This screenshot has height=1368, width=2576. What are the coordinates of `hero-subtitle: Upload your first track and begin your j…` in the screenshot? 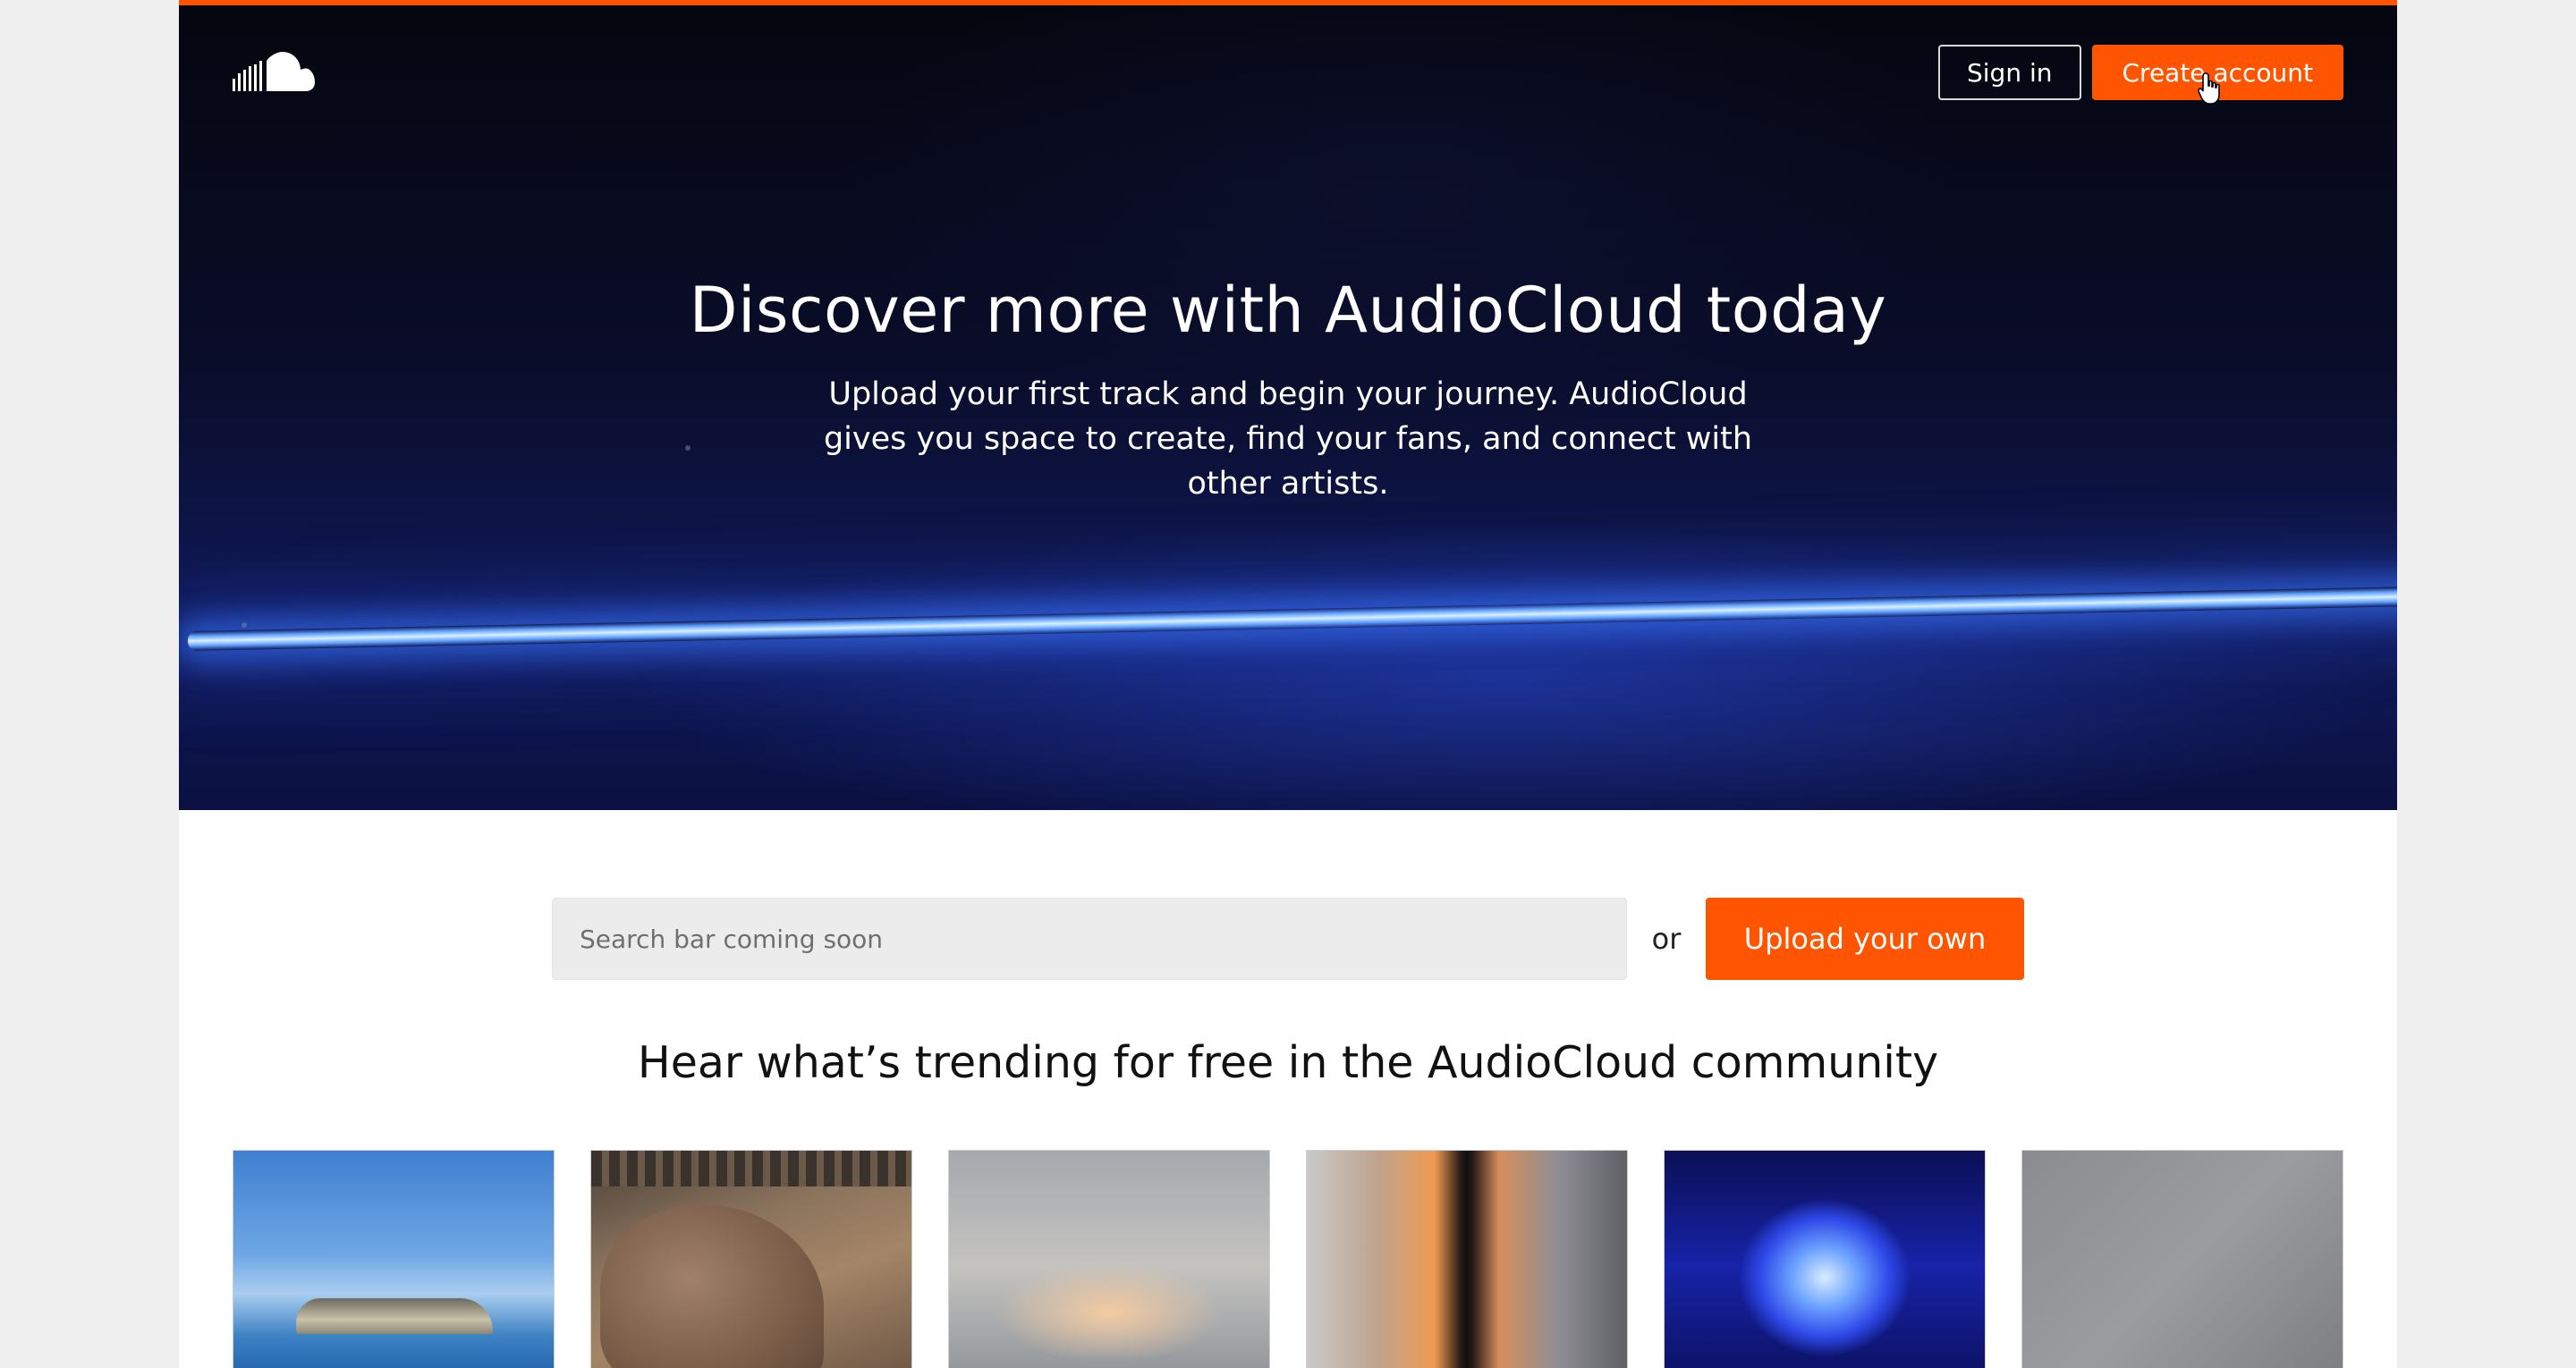 It's located at (1288, 439).